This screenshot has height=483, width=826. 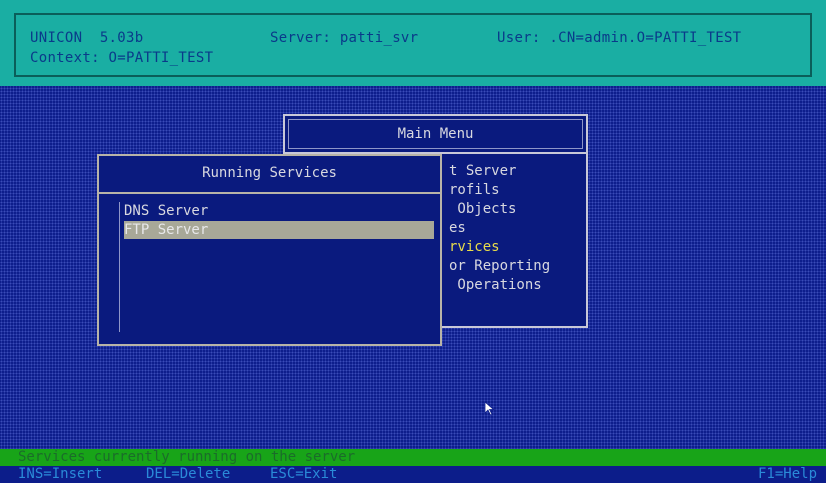 I want to click on server-name: Server: patti_svr, so click(x=344, y=38).